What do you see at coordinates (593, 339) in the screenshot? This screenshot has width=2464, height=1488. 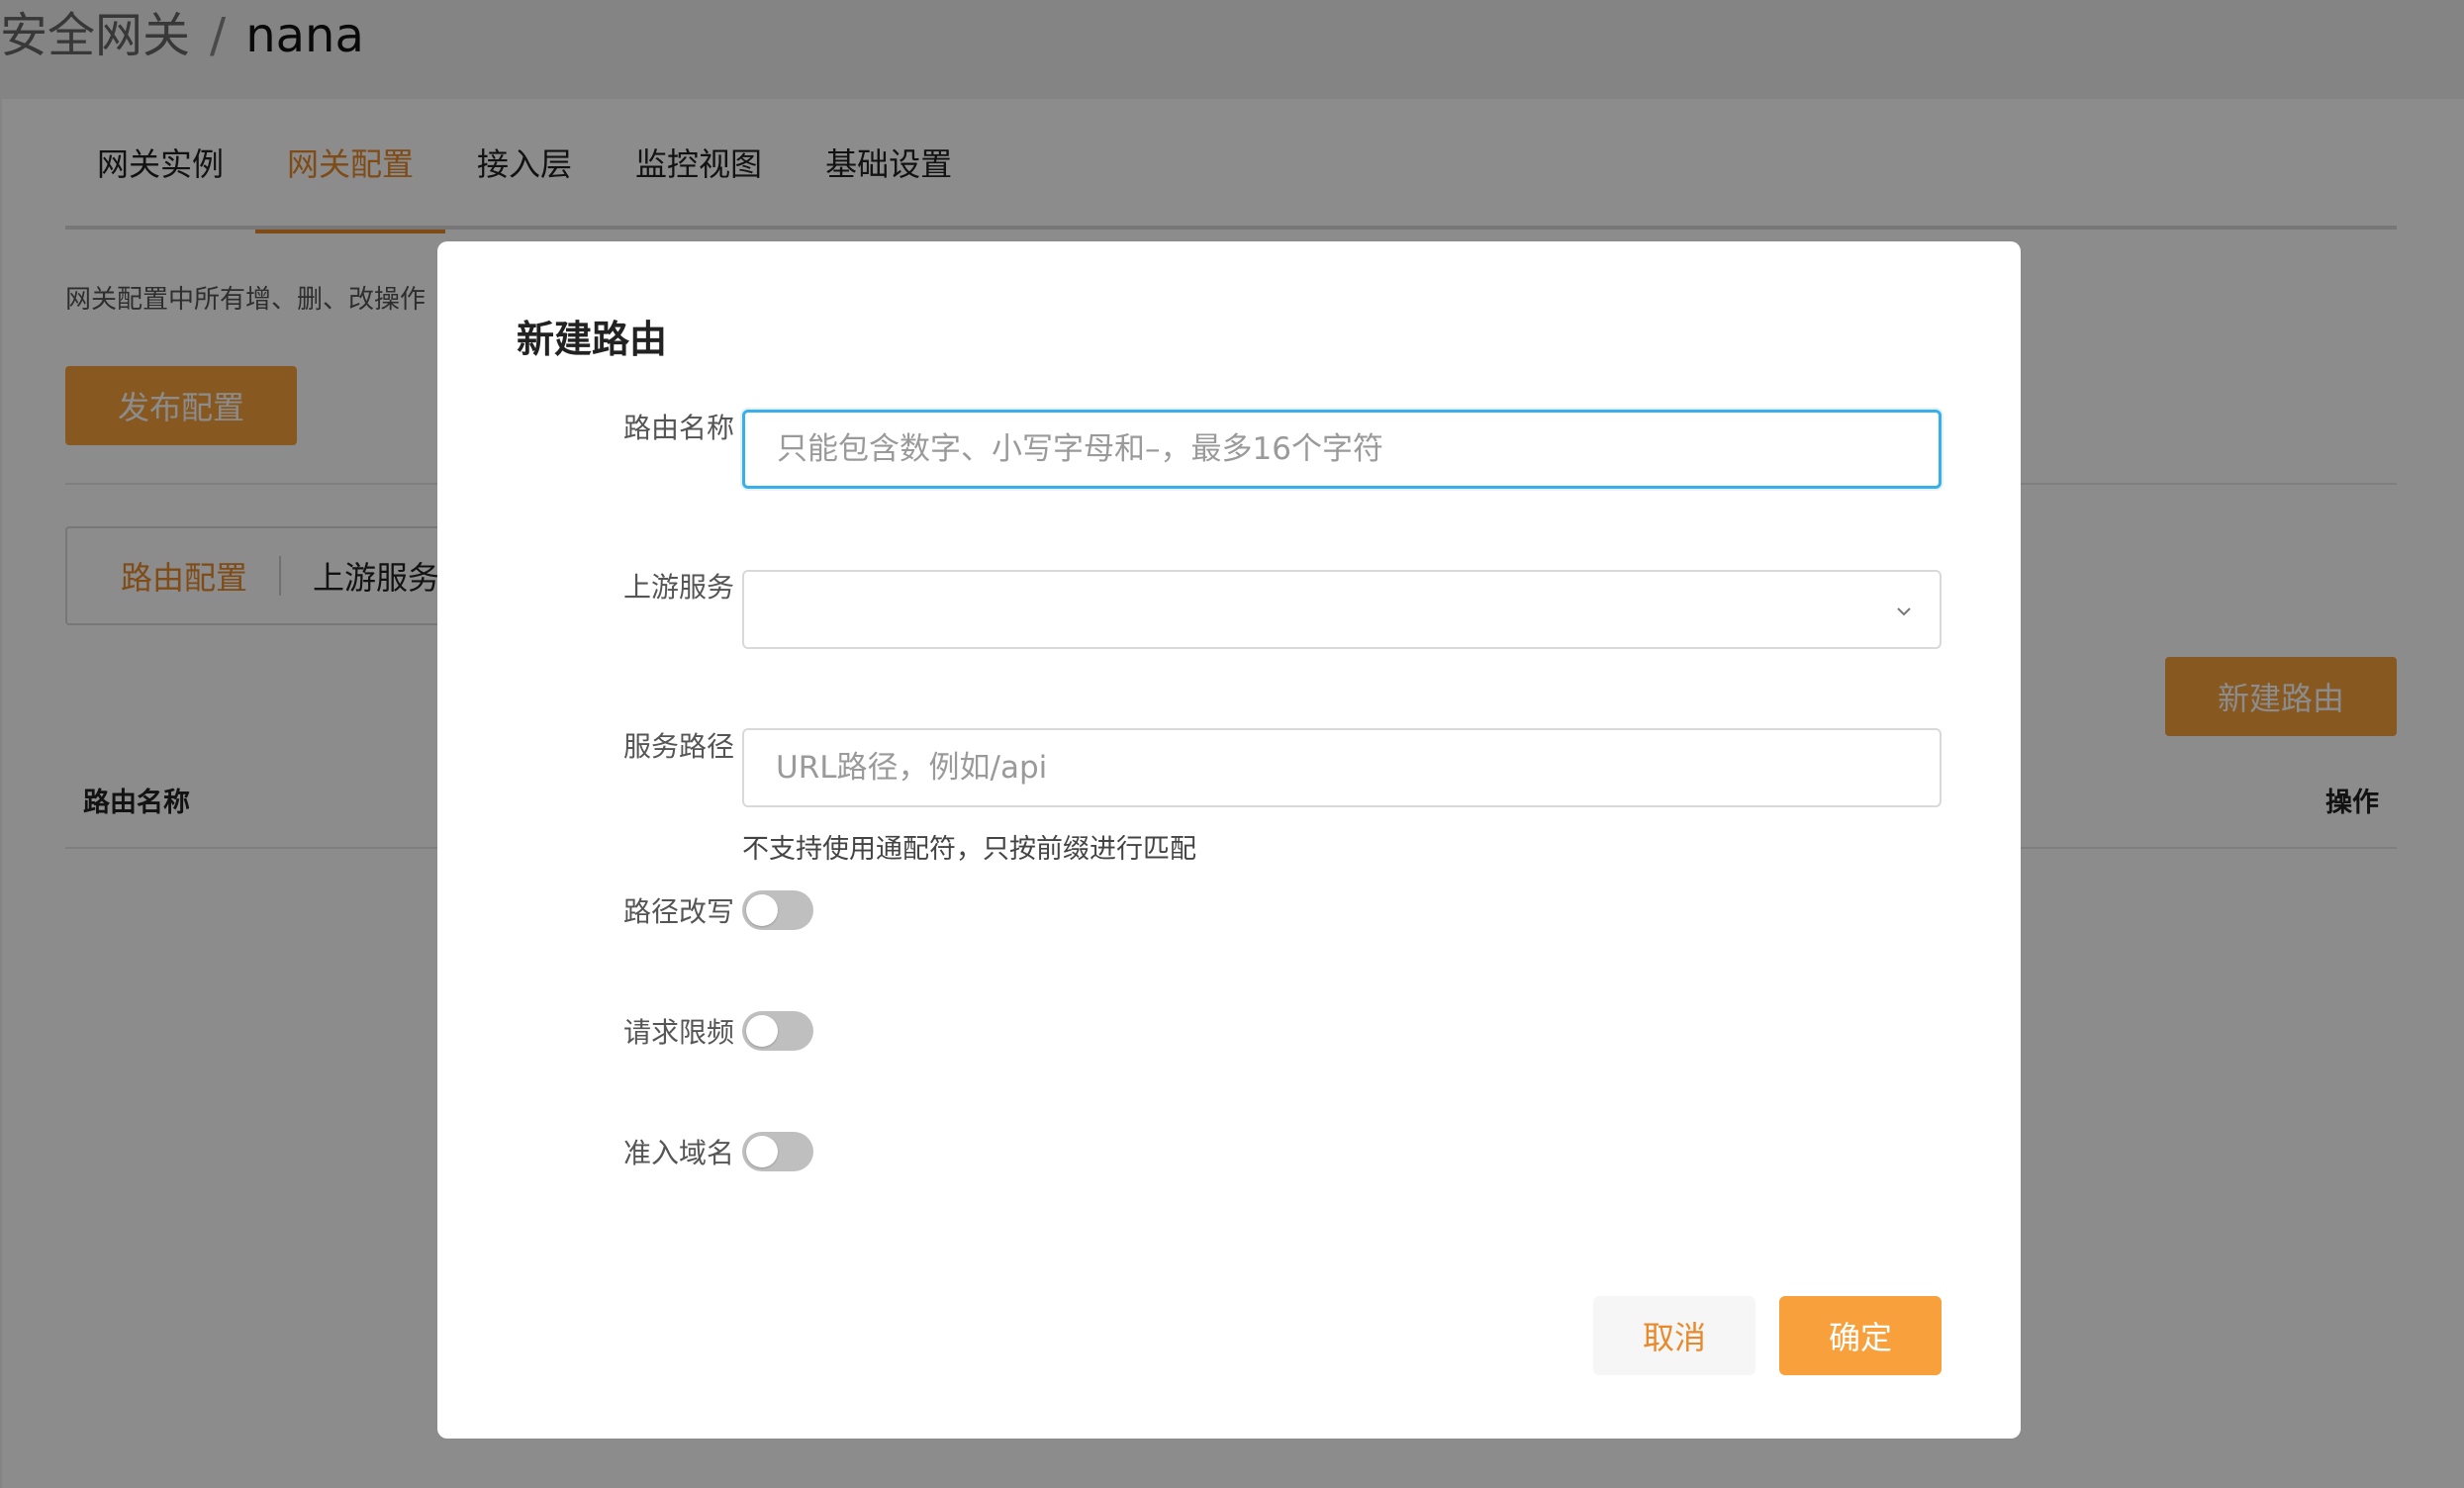 I see `dialog-title: 新建路由` at bounding box center [593, 339].